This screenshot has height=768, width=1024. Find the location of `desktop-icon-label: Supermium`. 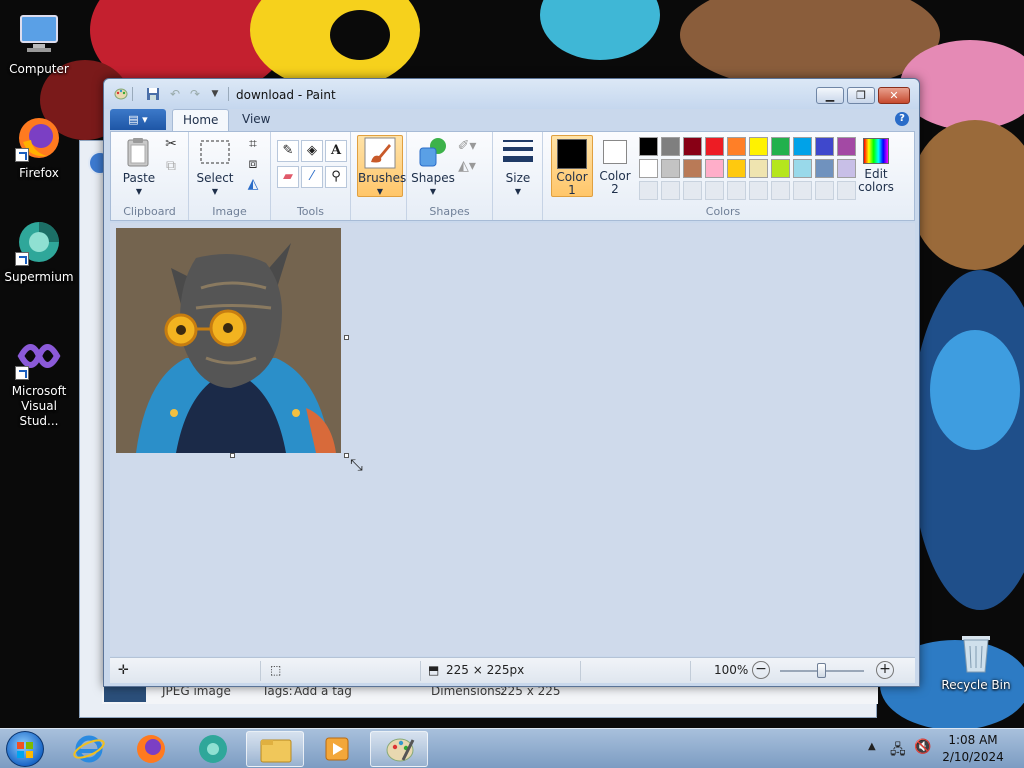

desktop-icon-label: Supermium is located at coordinates (39, 277).